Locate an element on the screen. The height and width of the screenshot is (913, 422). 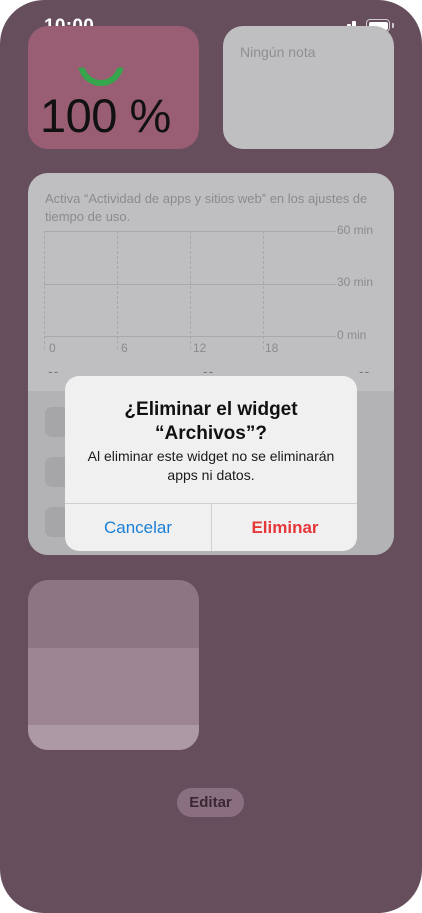
files-widget is located at coordinates (113, 665).